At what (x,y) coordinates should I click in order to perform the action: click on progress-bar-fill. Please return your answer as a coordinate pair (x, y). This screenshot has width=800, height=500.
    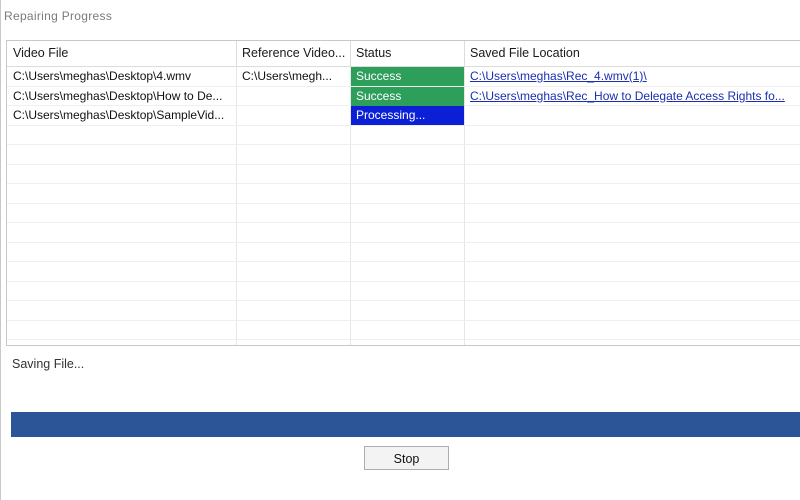
    Looking at the image, I should click on (405, 424).